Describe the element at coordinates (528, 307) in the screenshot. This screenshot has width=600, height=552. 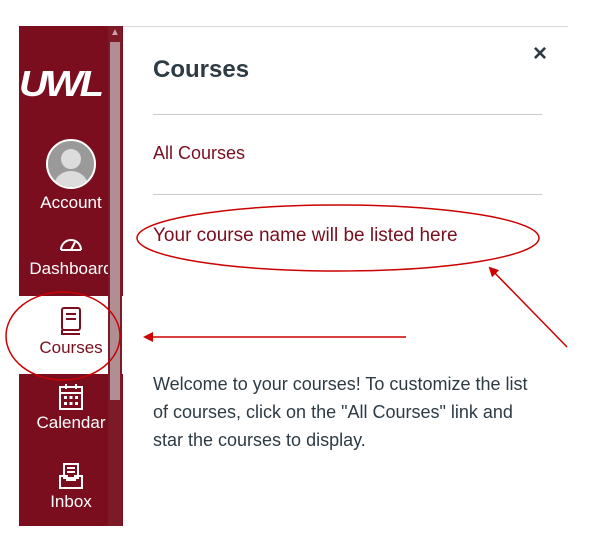
I see `arrow-to-course-name` at that location.